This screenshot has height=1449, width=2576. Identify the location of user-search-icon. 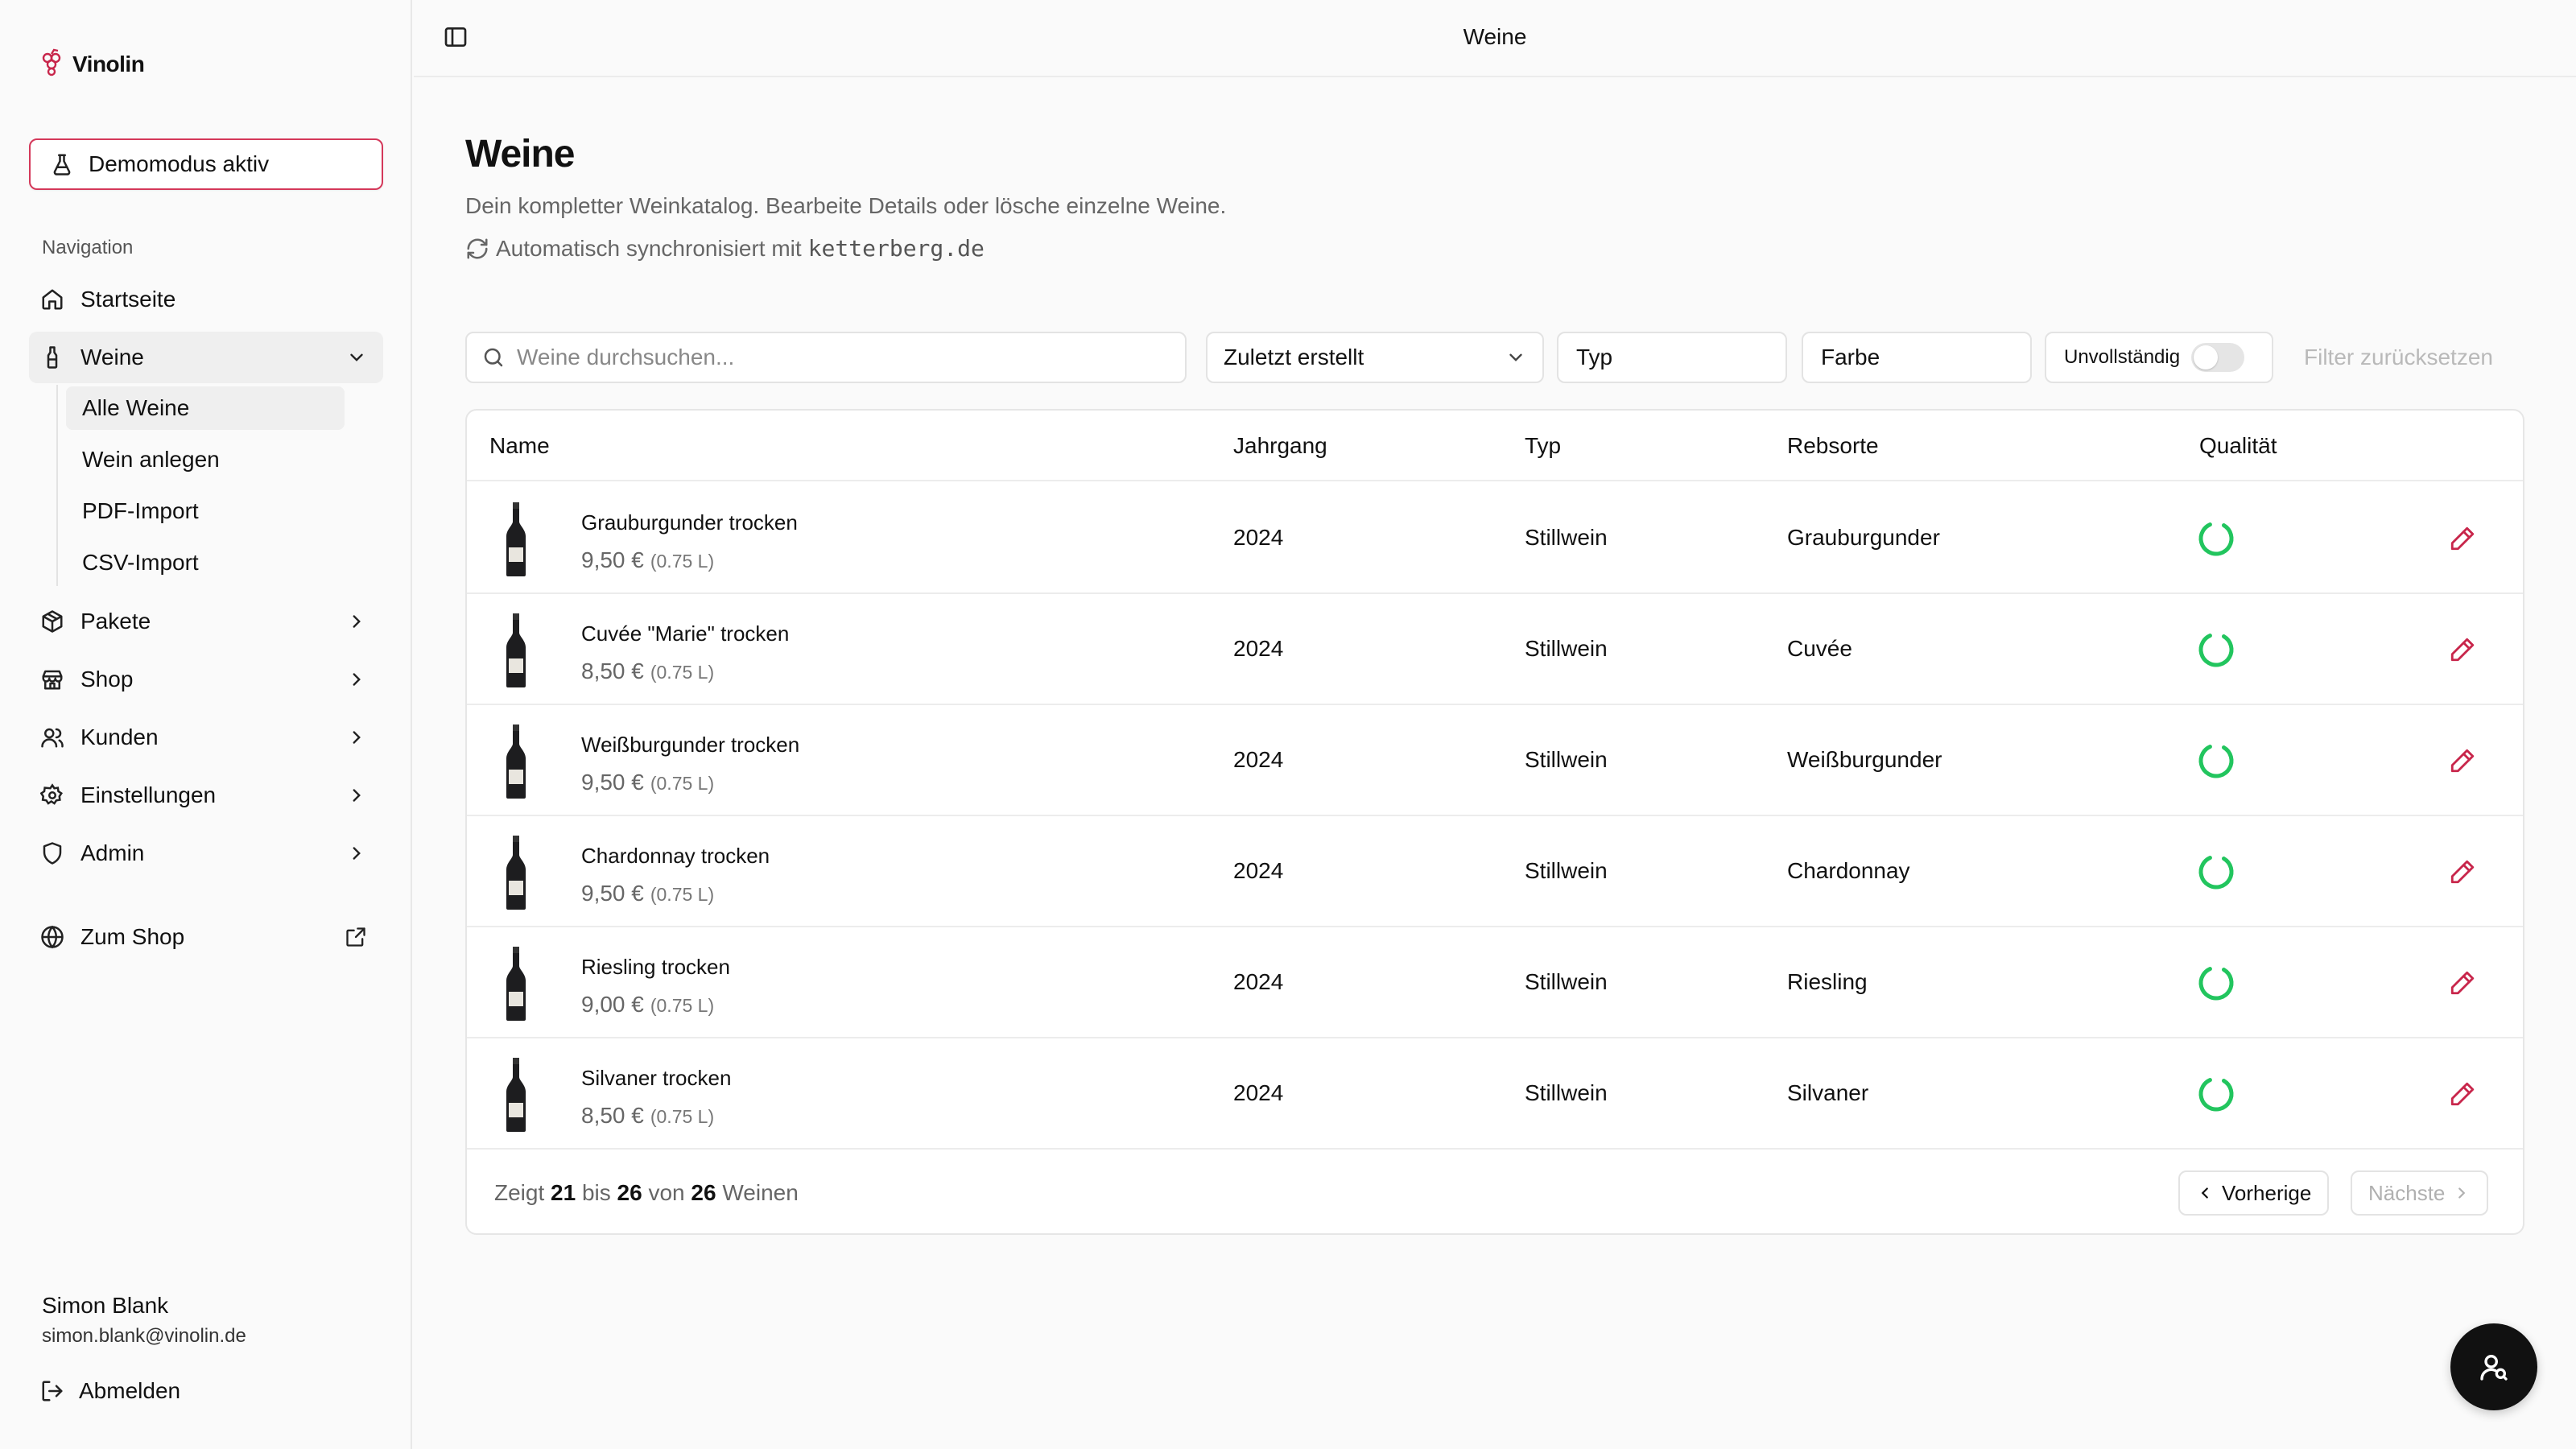
(2494, 1367).